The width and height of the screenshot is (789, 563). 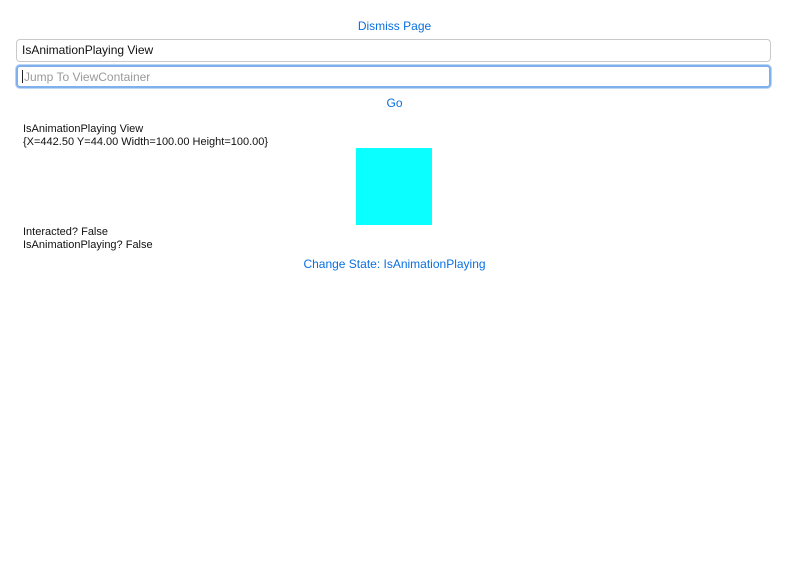 What do you see at coordinates (83, 129) in the screenshot?
I see `view-name-label: IsAnimationPlaying View` at bounding box center [83, 129].